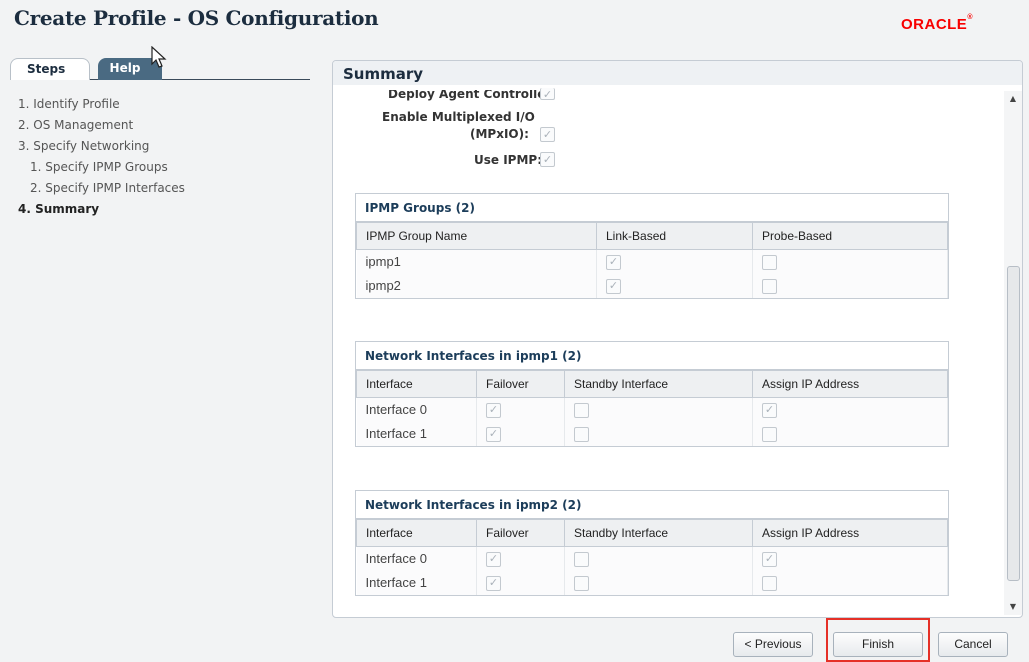  I want to click on group-name-cell: ipmp2, so click(476, 285).